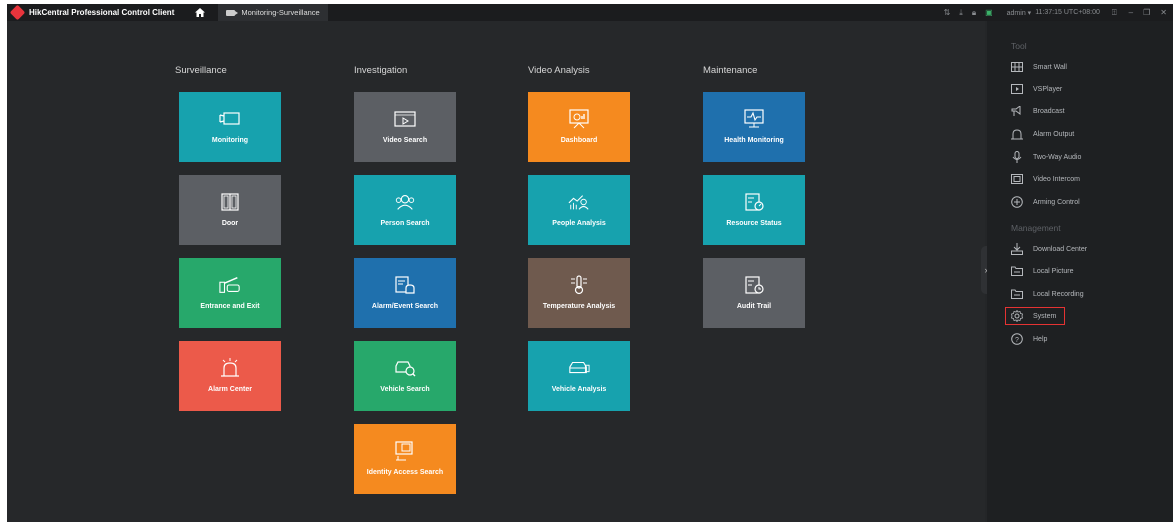 Image resolution: width=1176 pixels, height=526 pixels. I want to click on tile-label: Audit Trail, so click(754, 306).